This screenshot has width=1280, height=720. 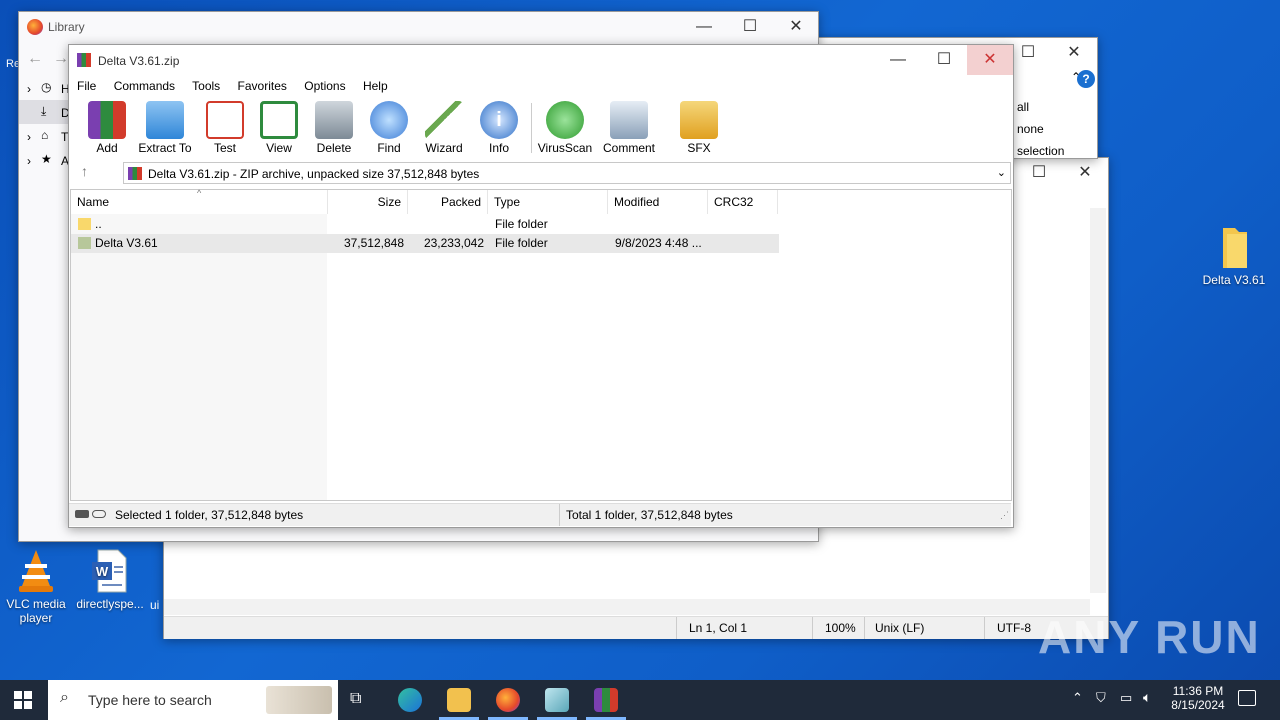 What do you see at coordinates (499, 128) in the screenshot?
I see `toolbar-info-button: i Info` at bounding box center [499, 128].